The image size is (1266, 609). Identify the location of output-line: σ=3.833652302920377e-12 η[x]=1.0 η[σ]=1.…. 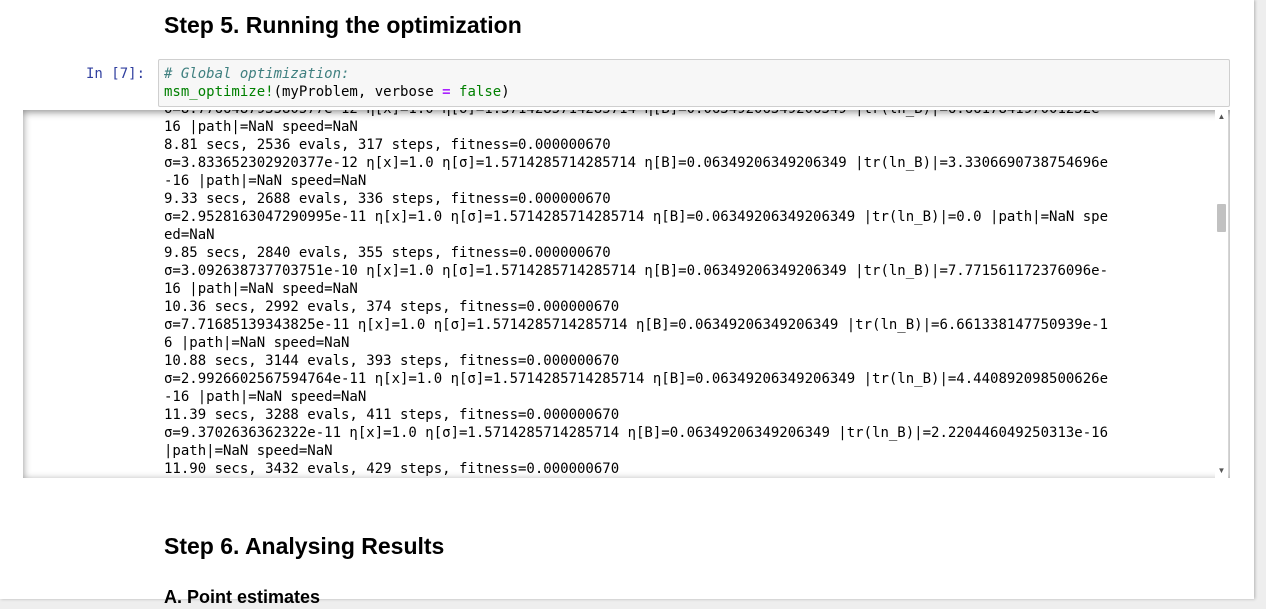
(636, 163).